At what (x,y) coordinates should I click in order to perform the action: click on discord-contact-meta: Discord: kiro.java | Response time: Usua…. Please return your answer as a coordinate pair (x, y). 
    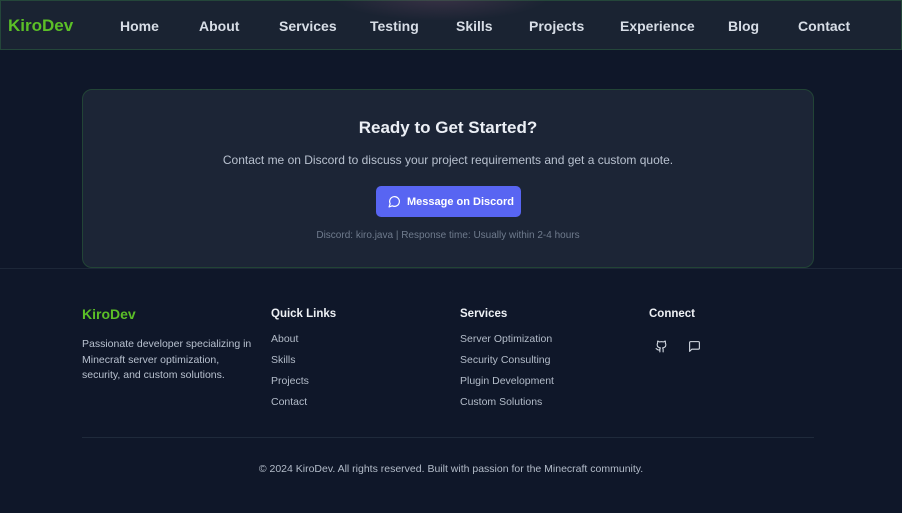
    Looking at the image, I should click on (448, 235).